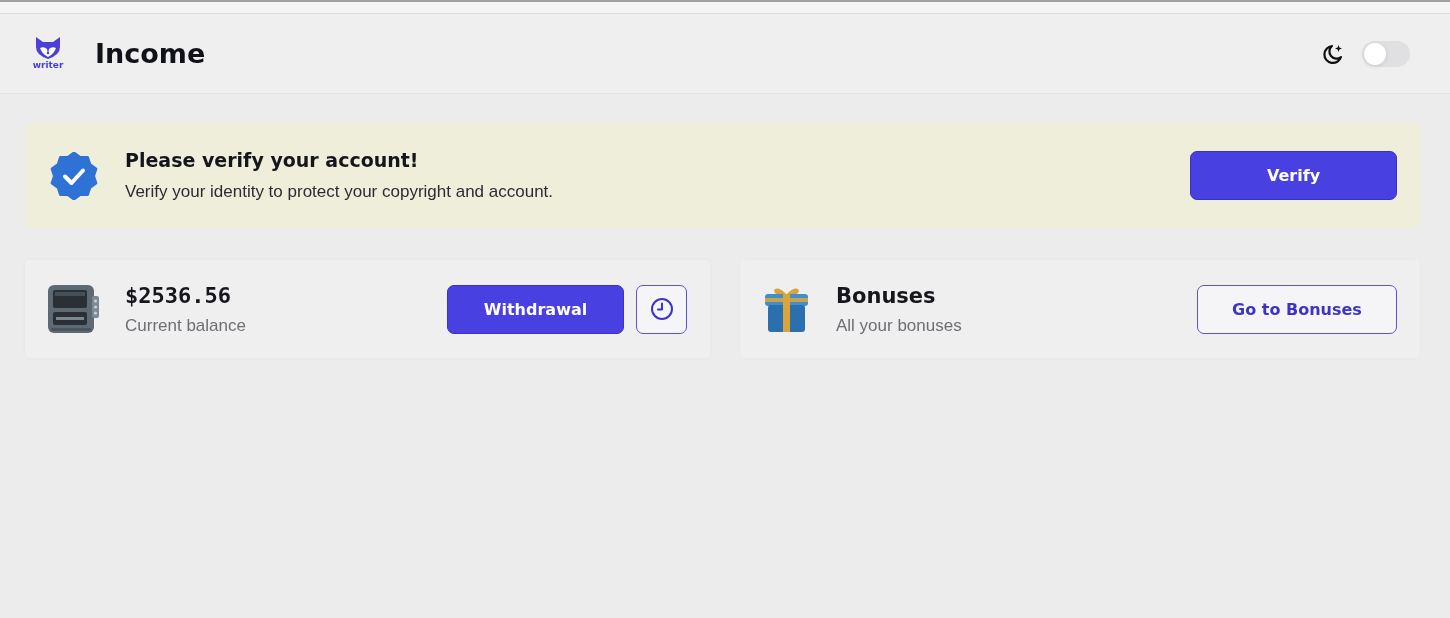 This screenshot has height=618, width=1450. Describe the element at coordinates (886, 296) in the screenshot. I see `bonuses-title: Bonuses` at that location.